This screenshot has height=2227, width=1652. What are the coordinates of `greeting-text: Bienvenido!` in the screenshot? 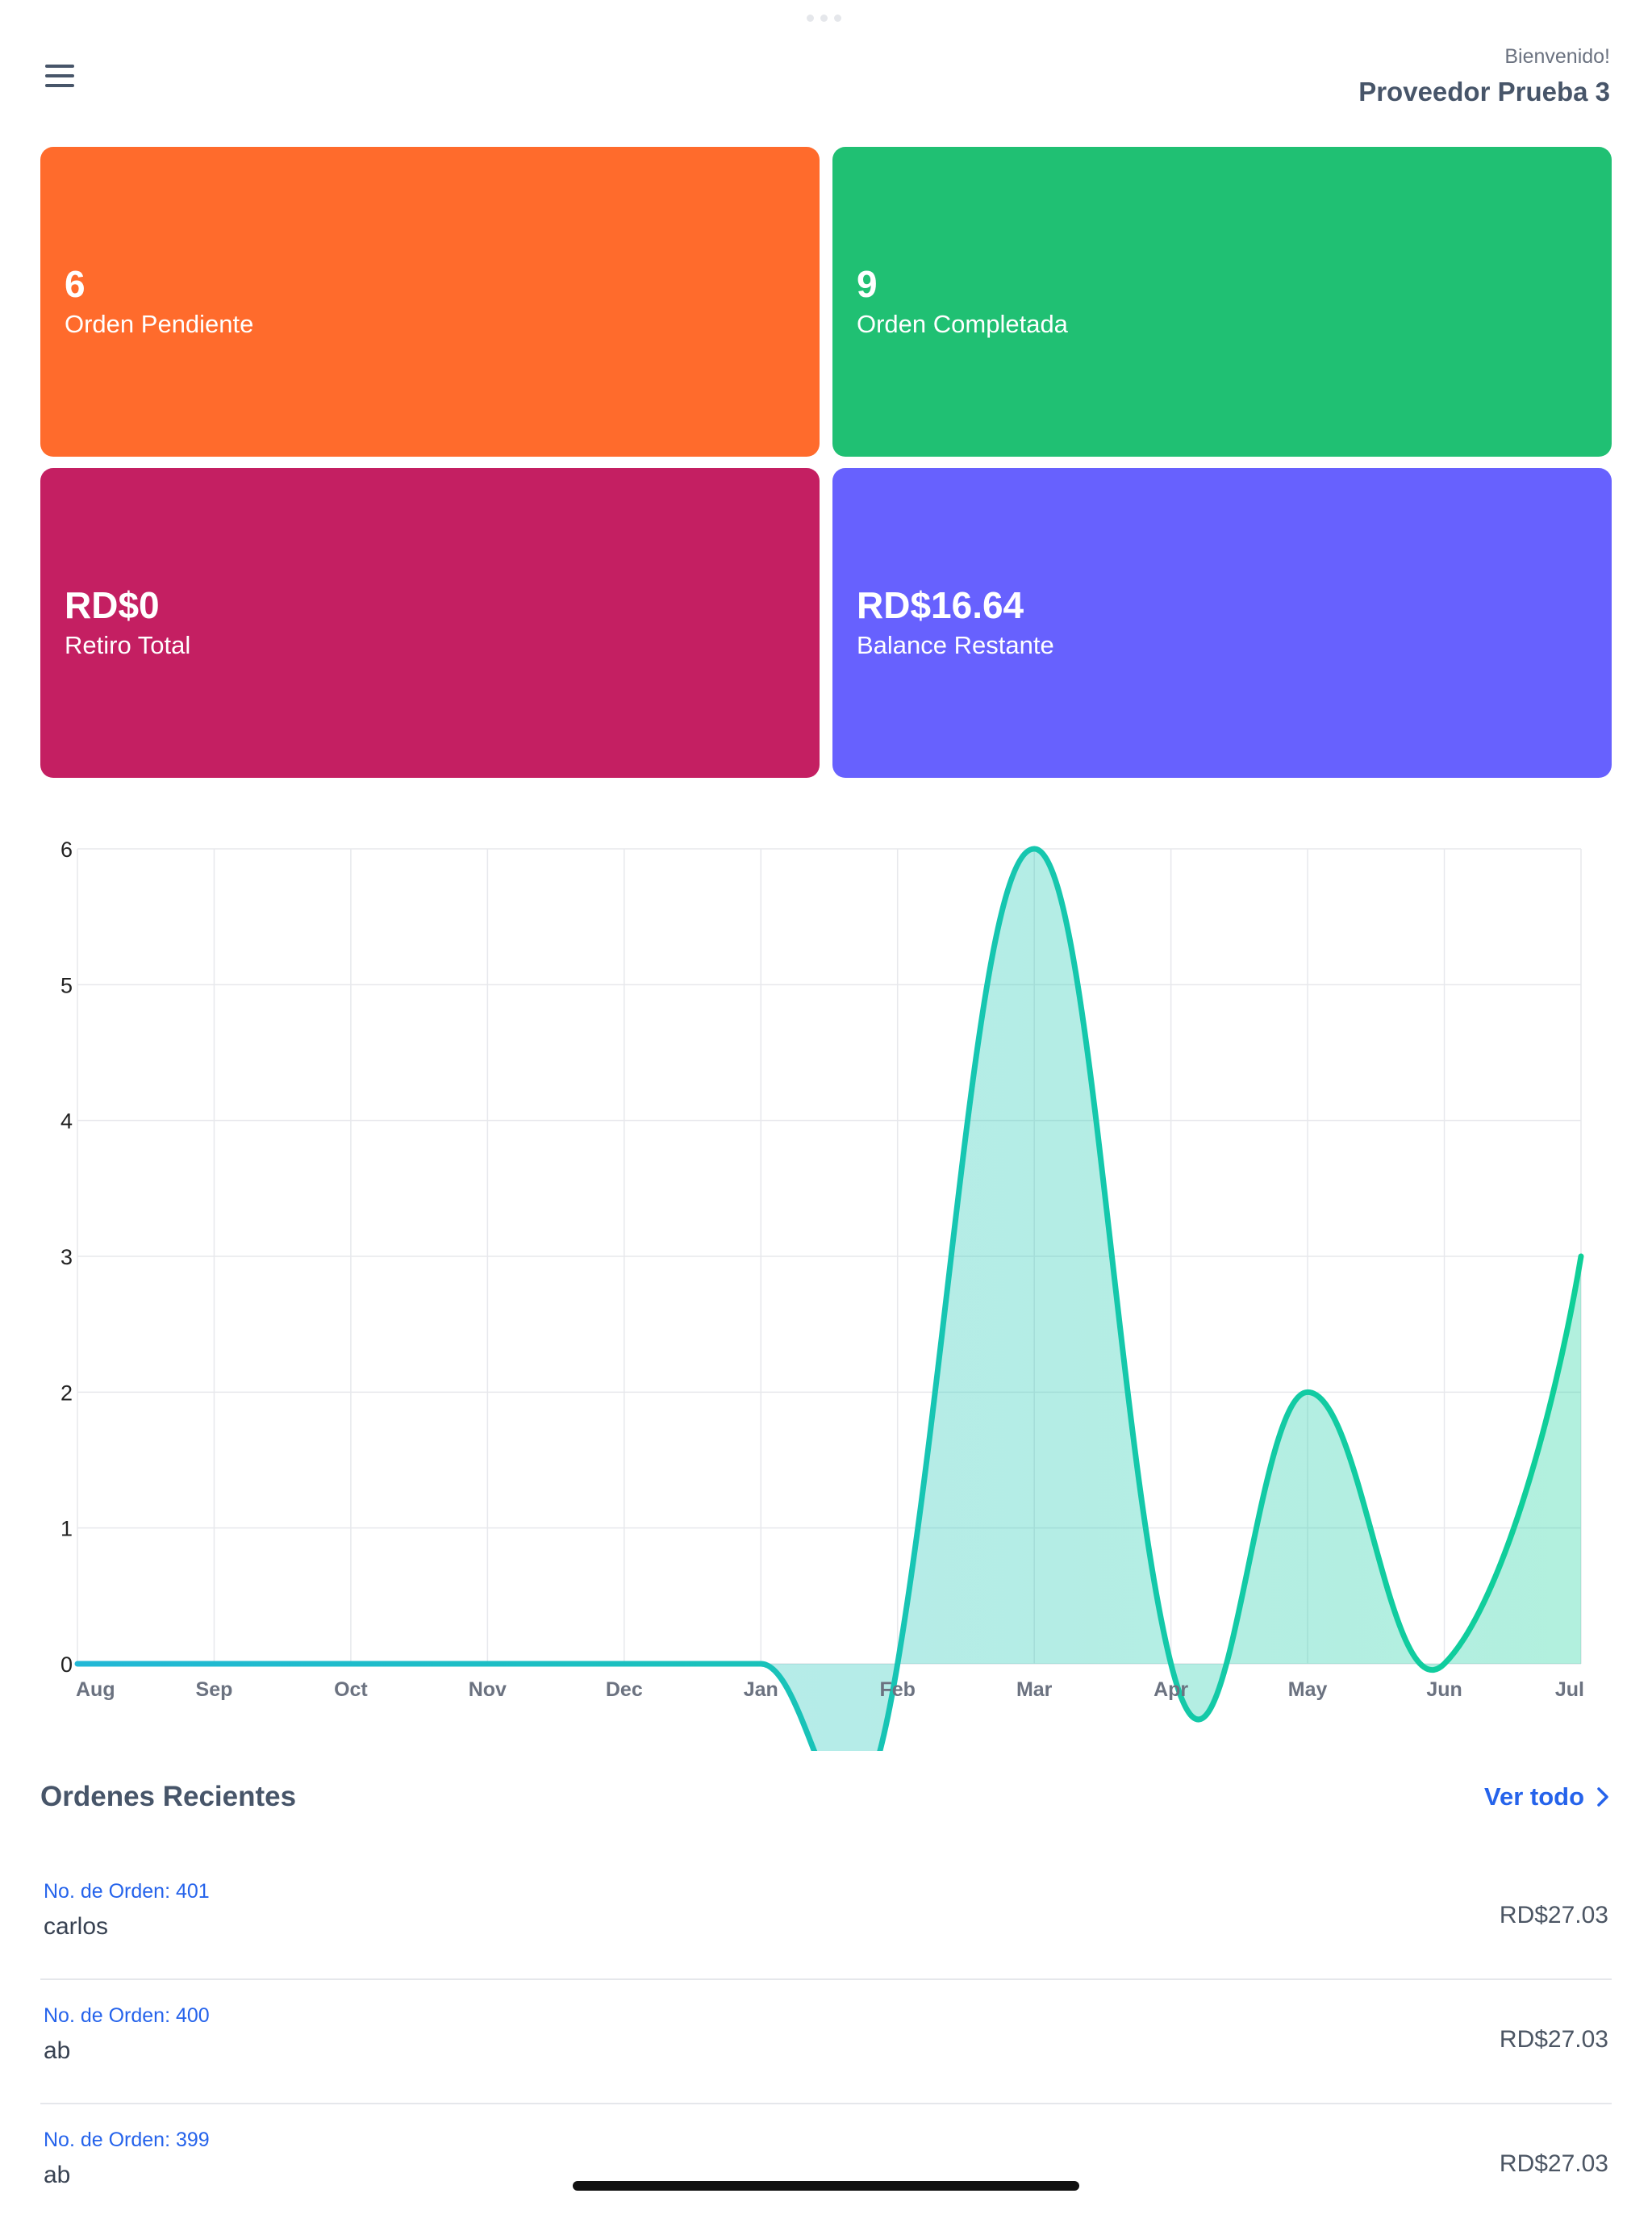 It's located at (1557, 57).